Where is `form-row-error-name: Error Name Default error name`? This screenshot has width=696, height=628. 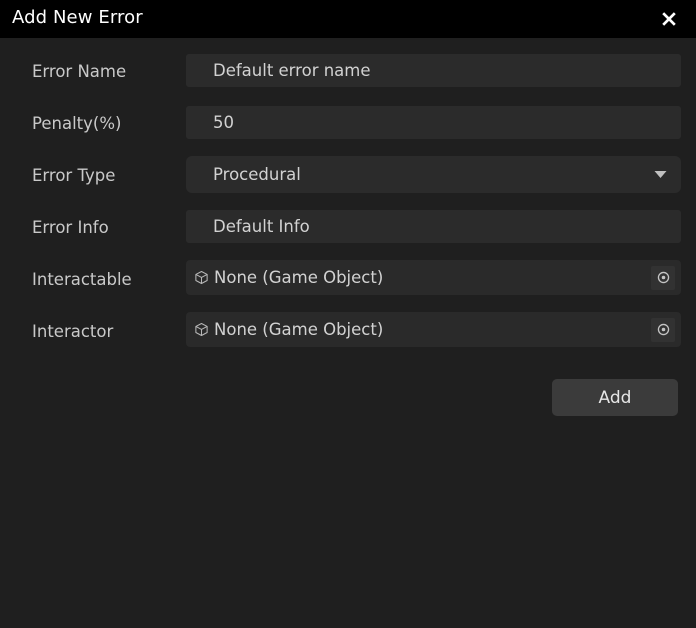 form-row-error-name: Error Name Default error name is located at coordinates (348, 71).